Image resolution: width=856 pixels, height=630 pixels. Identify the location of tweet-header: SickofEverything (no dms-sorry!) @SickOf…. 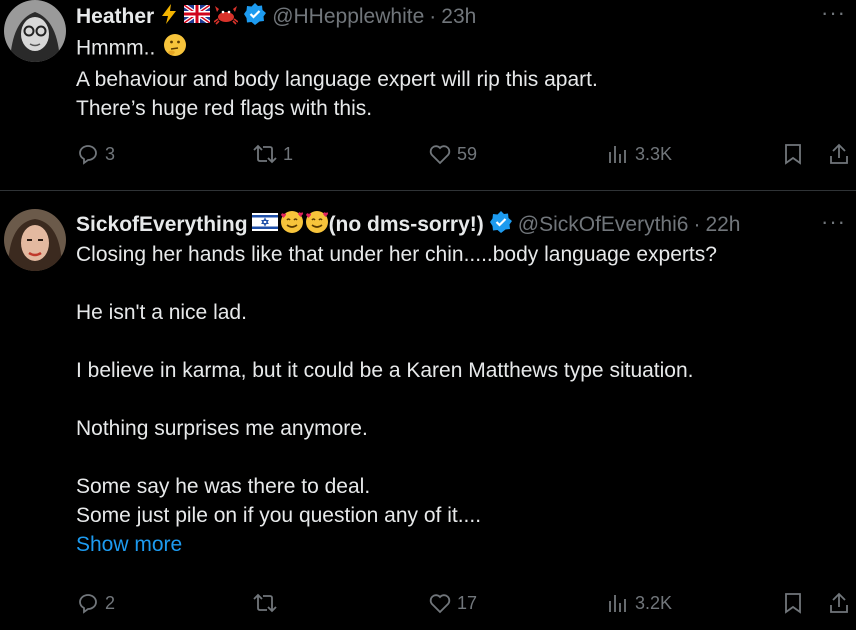
(408, 225).